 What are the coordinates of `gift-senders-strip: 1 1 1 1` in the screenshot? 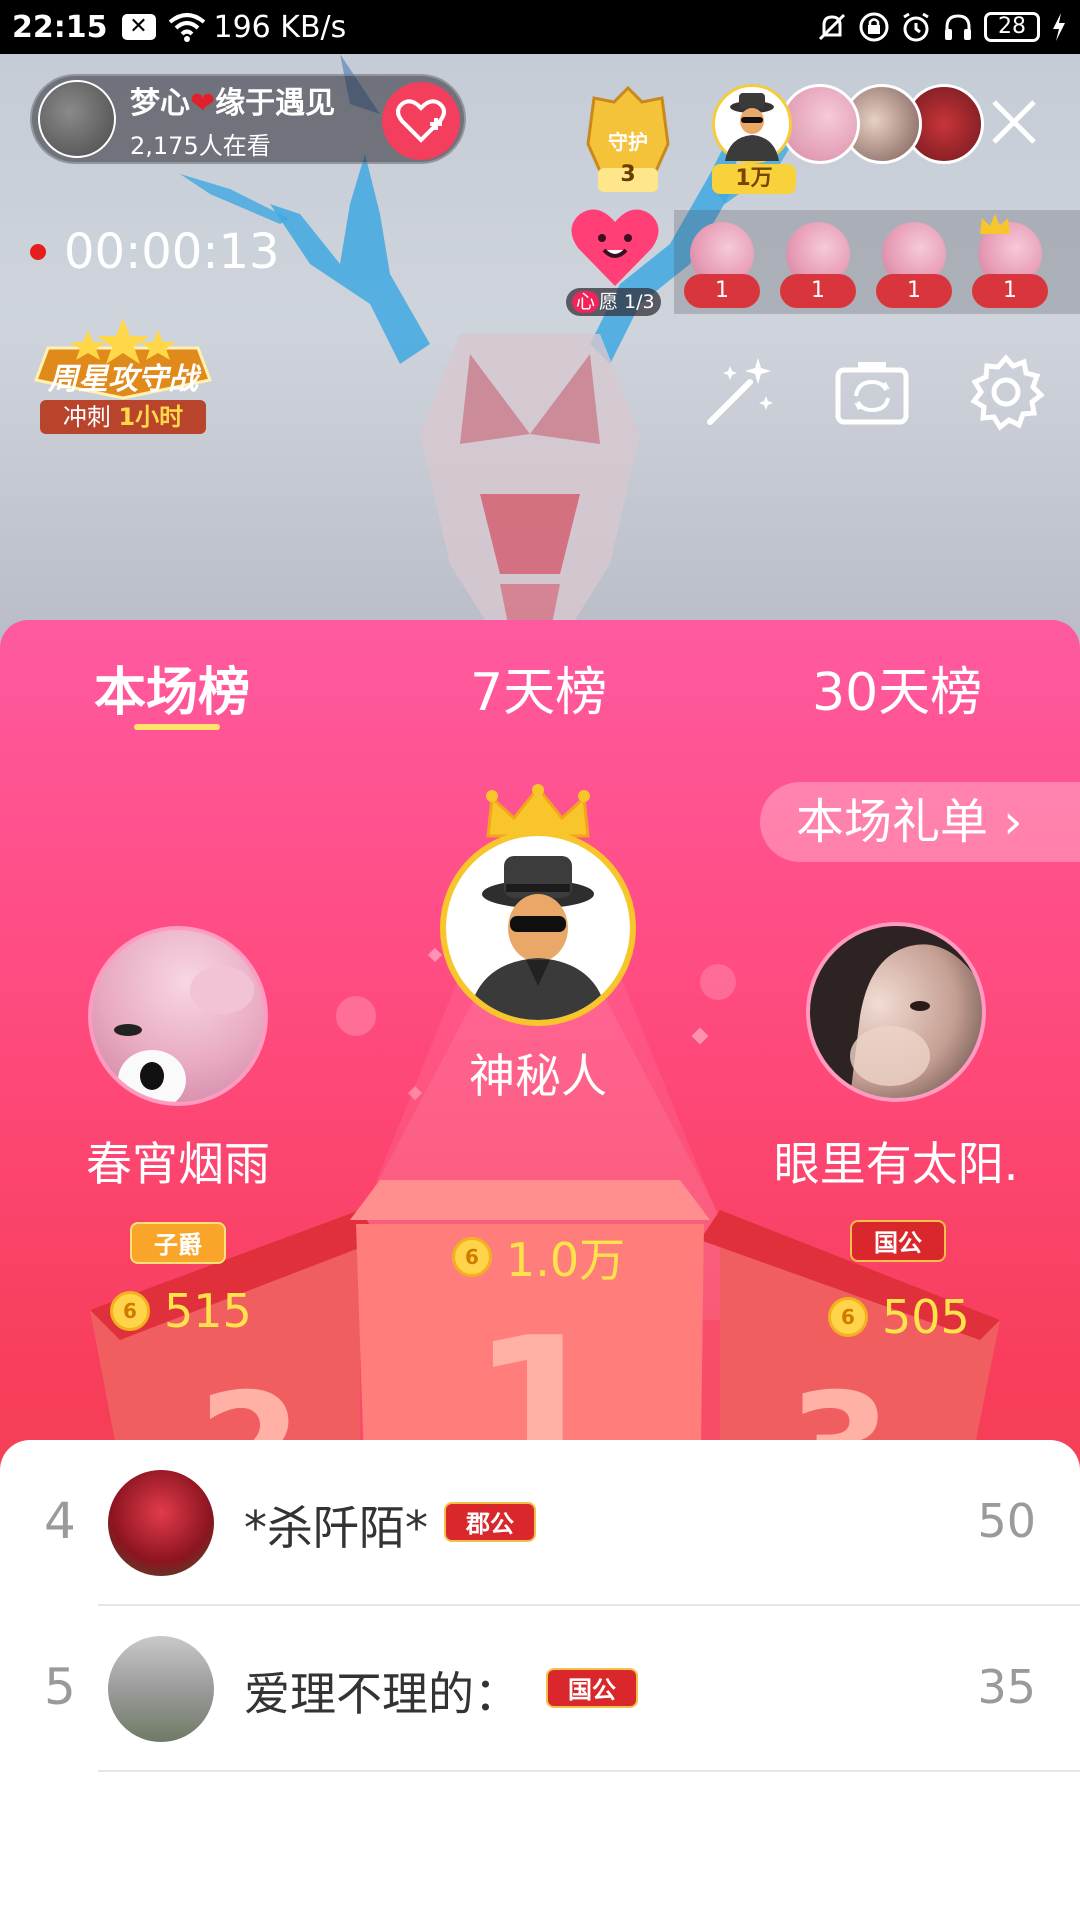 It's located at (877, 262).